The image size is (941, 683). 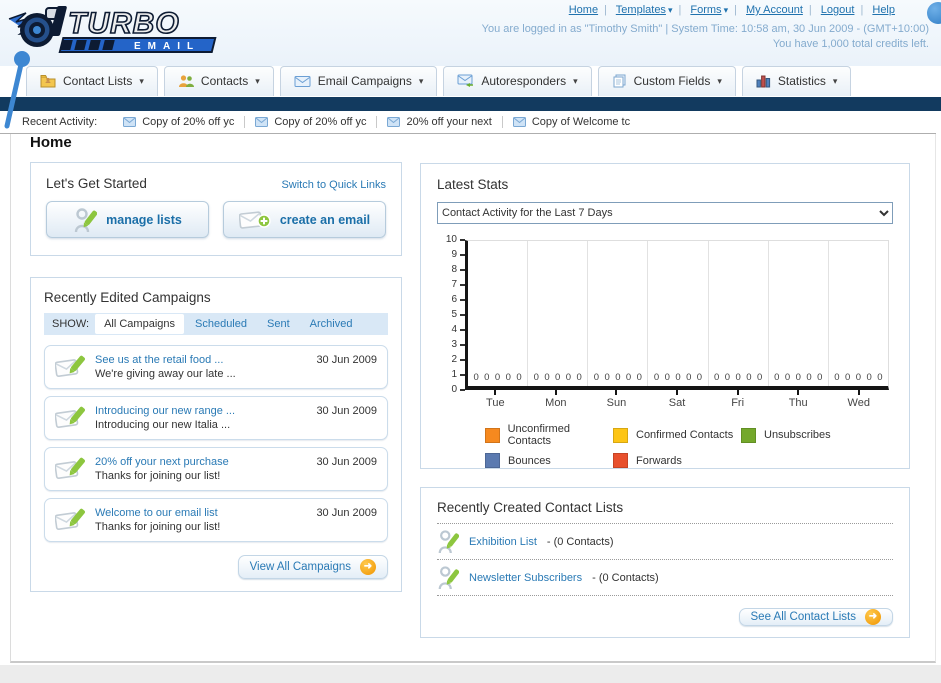 I want to click on campaign-title-link: Welcome to our email list, so click(x=205, y=513).